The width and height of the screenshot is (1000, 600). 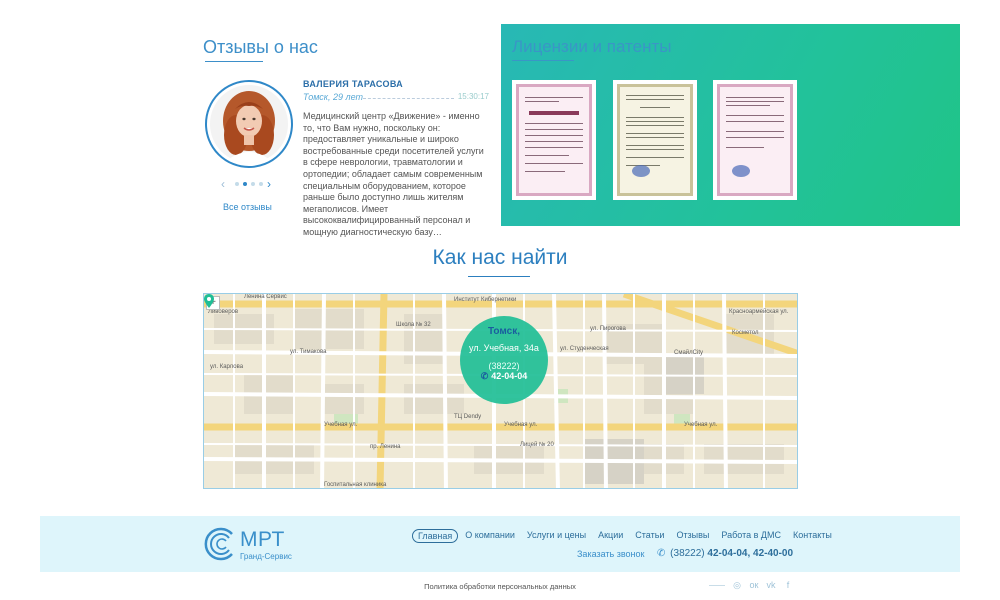 I want to click on reviewer-name: ВАЛЕРИЯ ТАРАСОВА, so click(x=353, y=84).